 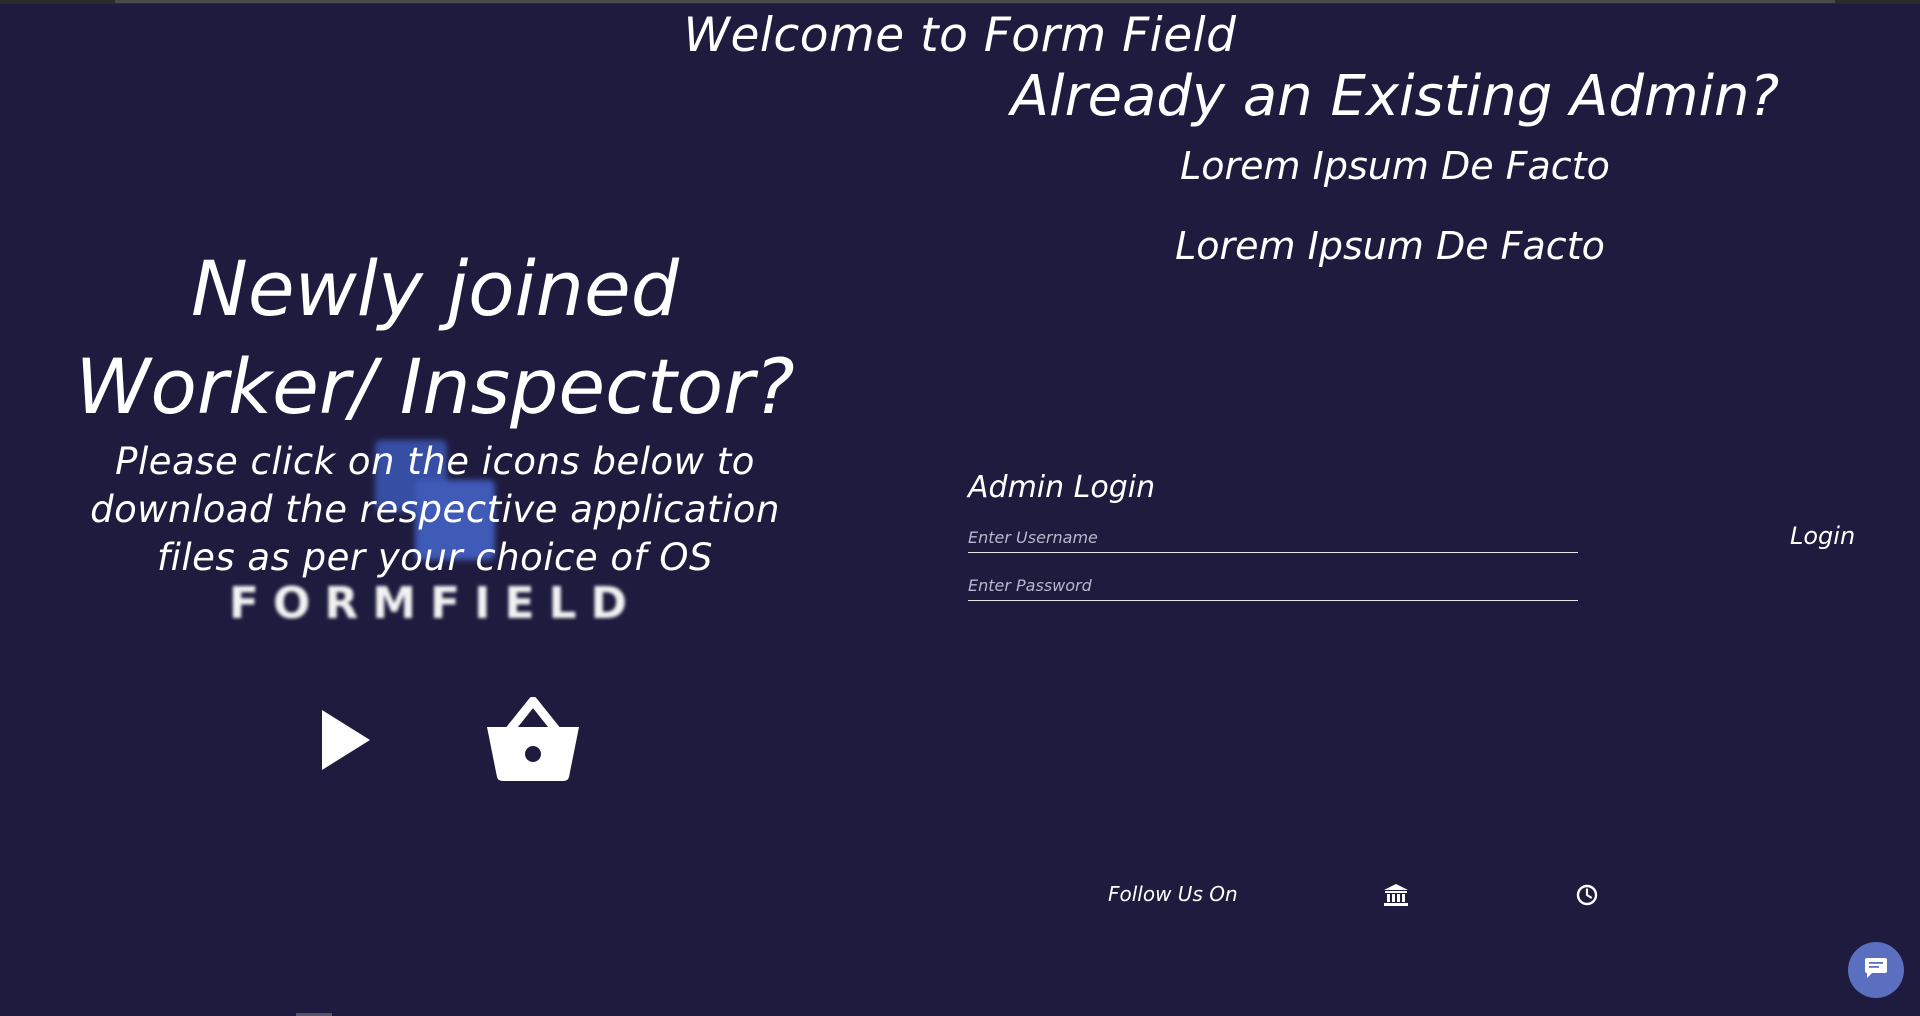 What do you see at coordinates (1395, 96) in the screenshot?
I see `admin-heading: Already an Existing Admin?` at bounding box center [1395, 96].